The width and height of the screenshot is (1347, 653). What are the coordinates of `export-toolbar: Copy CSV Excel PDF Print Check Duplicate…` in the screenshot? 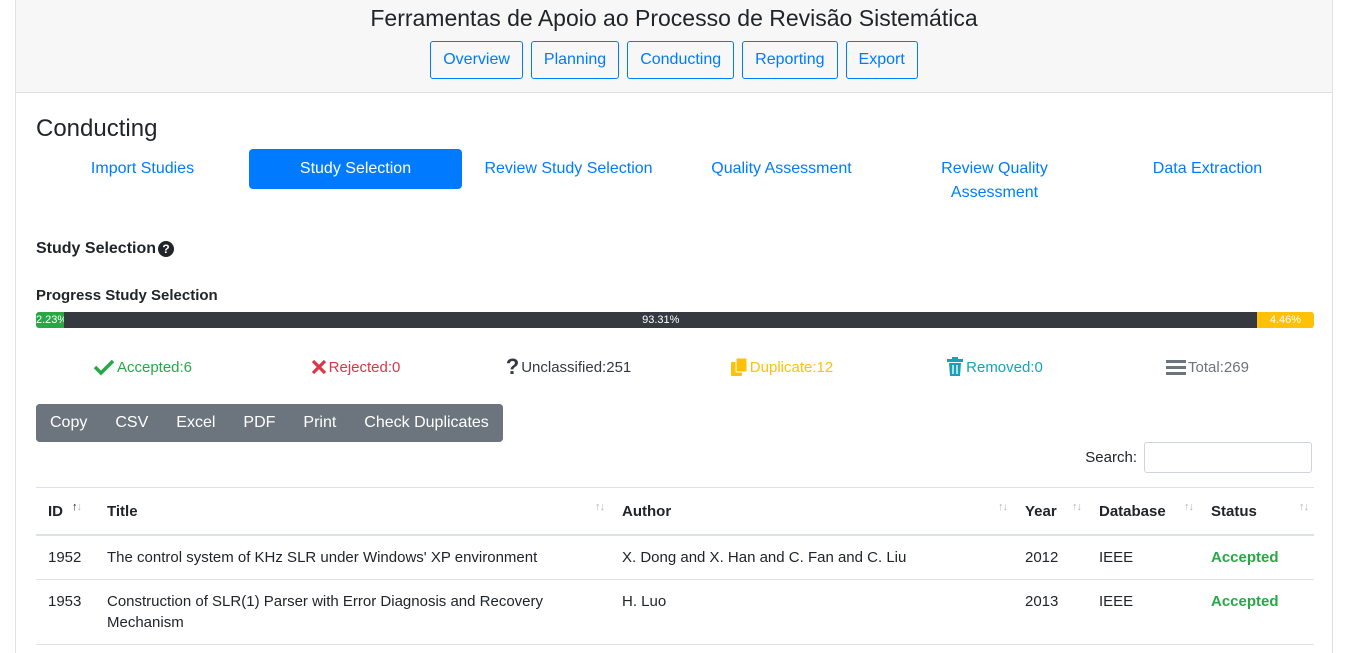 It's located at (269, 423).